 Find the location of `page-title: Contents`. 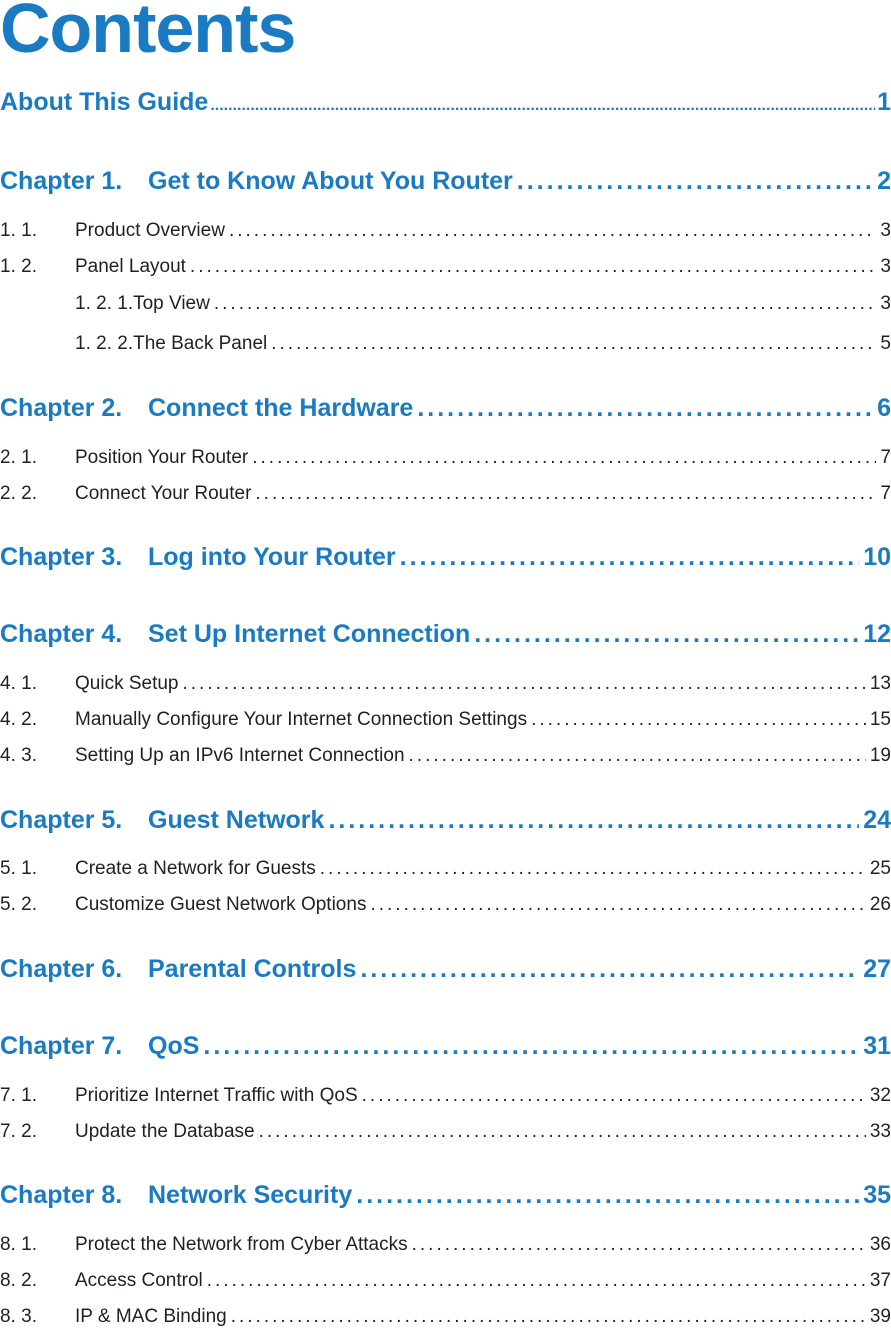

page-title: Contents is located at coordinates (148, 33).